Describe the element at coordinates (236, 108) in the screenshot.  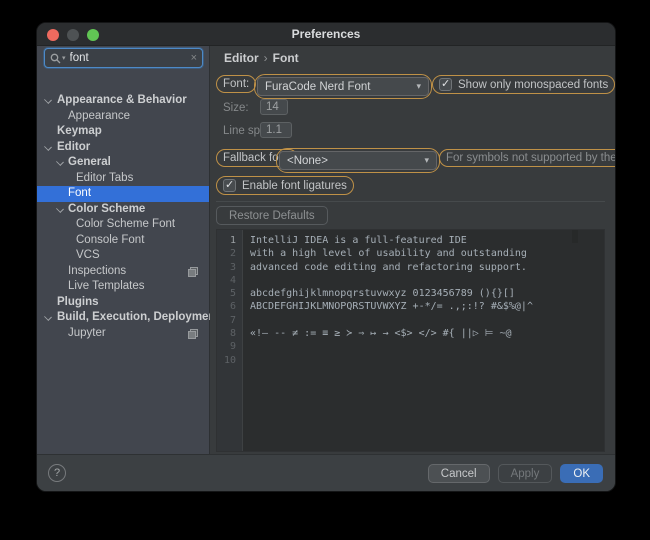
I see `size-label: Size:` at that location.